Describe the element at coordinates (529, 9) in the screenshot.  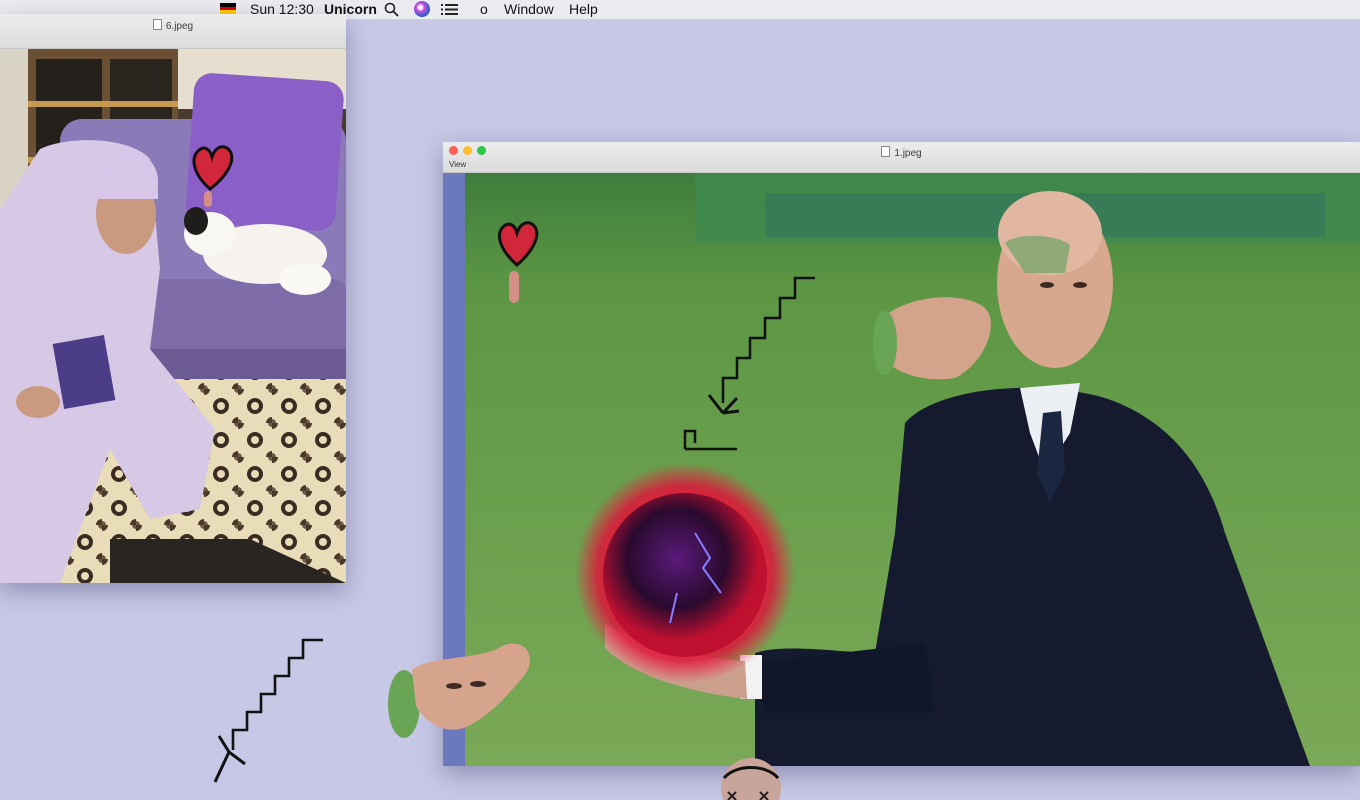
I see `menu-window: Window` at that location.